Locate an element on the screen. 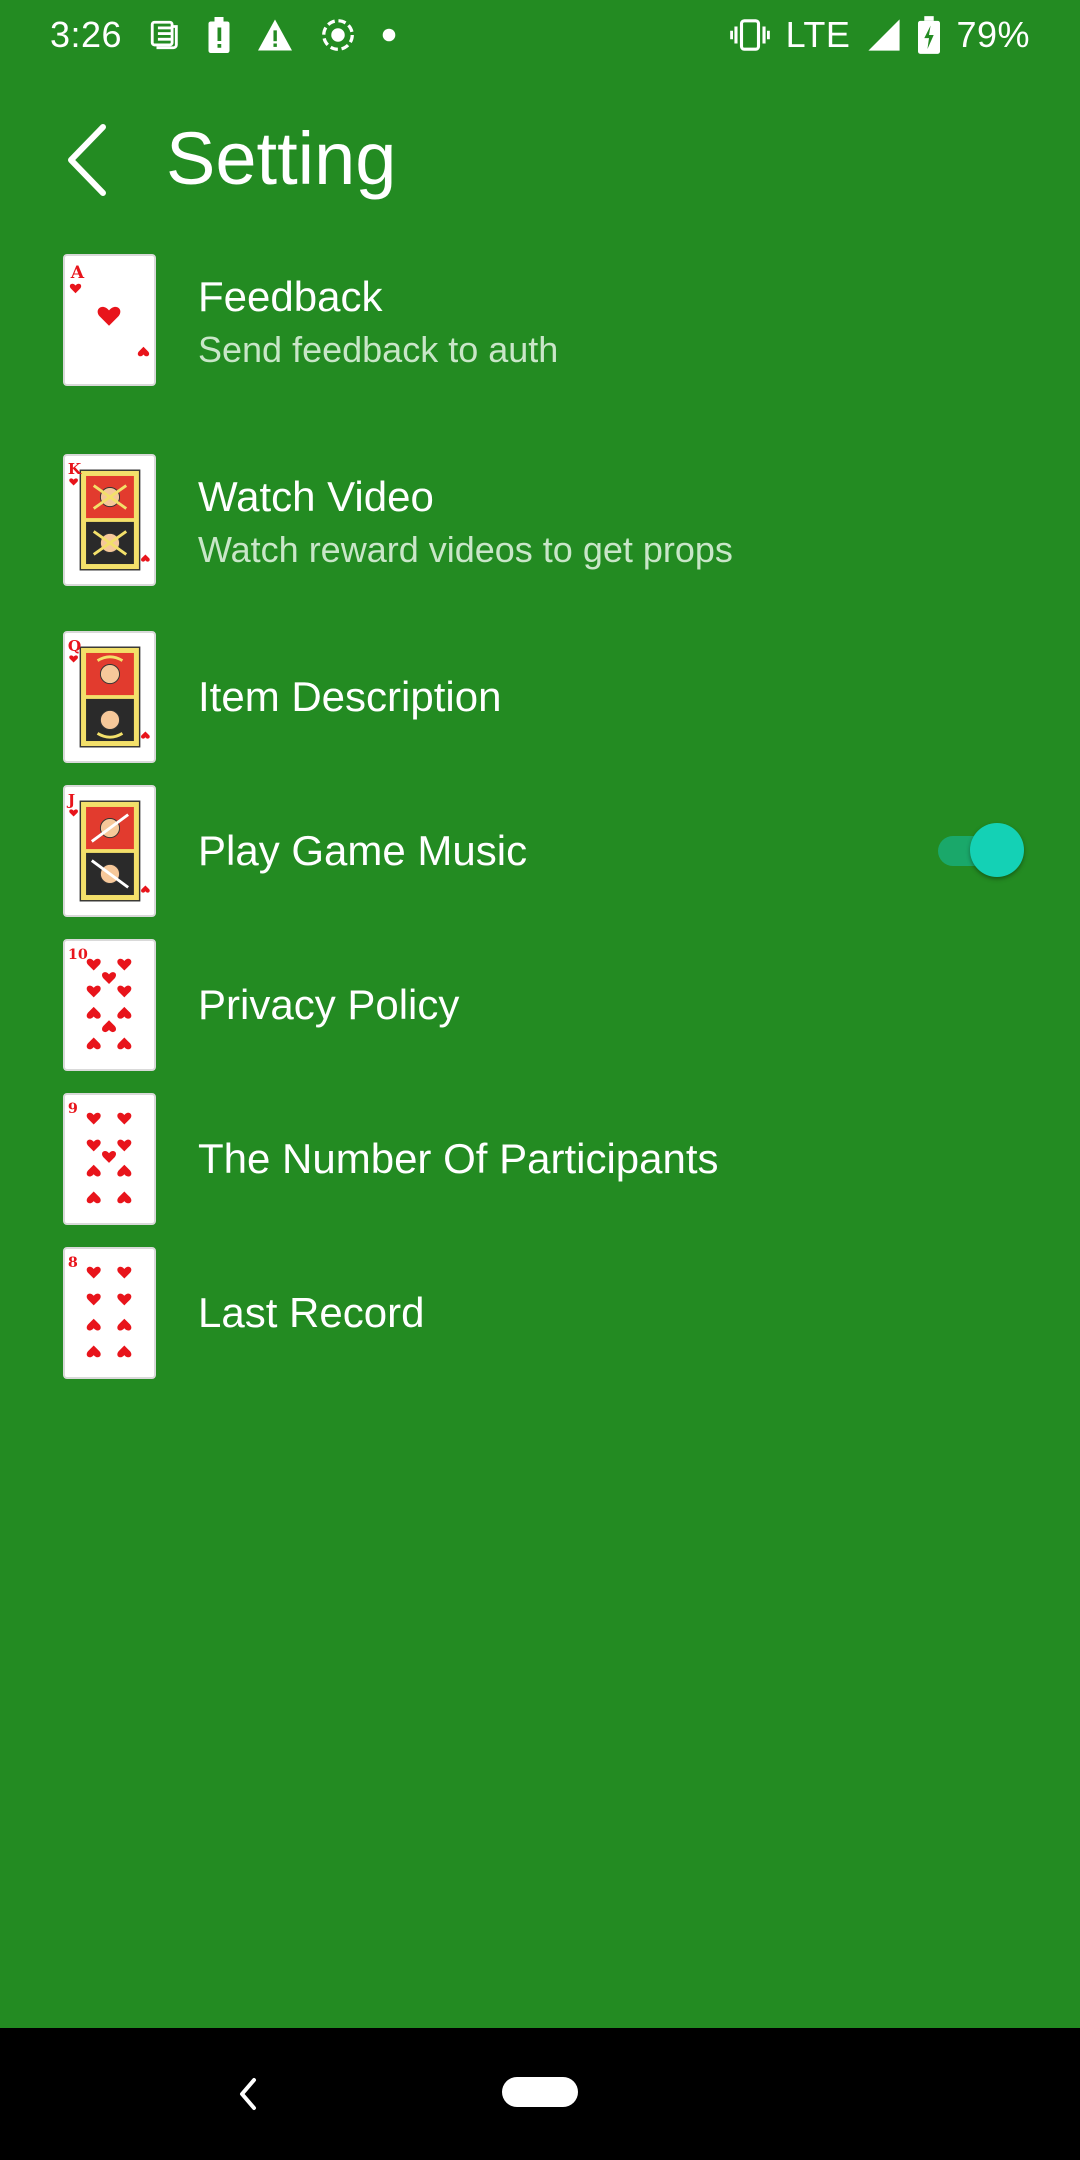  status-right: LTE 79% is located at coordinates (879, 35).